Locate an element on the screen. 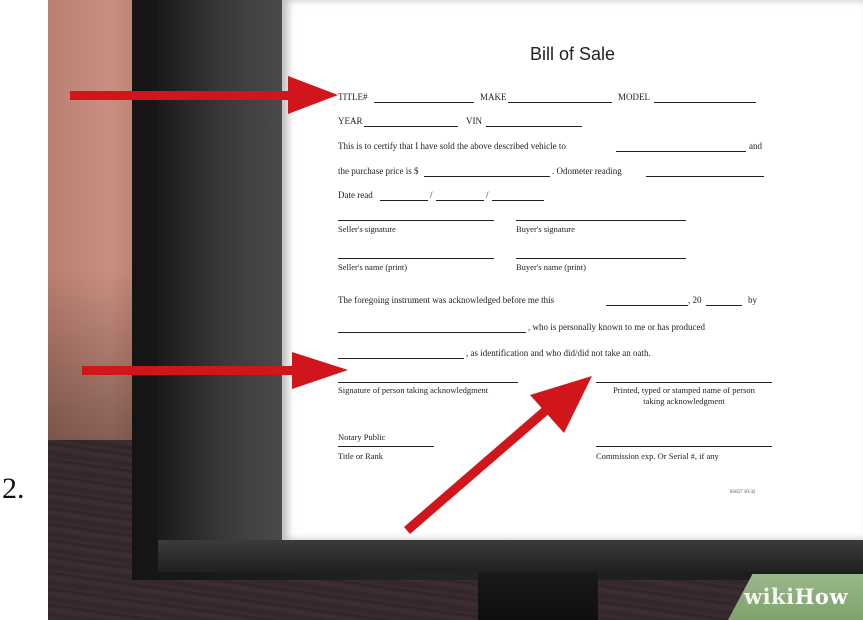 The height and width of the screenshot is (620, 863). step-number: 2. is located at coordinates (13, 488).